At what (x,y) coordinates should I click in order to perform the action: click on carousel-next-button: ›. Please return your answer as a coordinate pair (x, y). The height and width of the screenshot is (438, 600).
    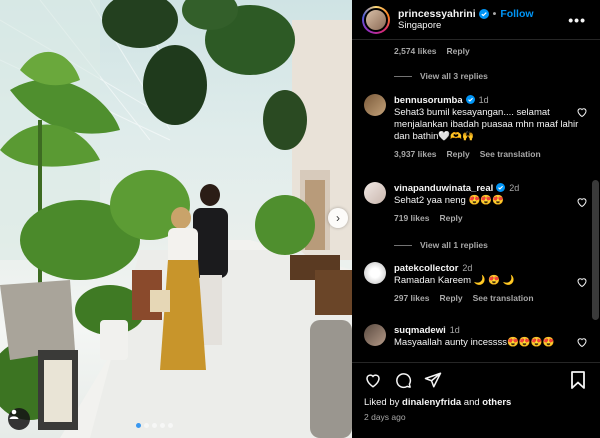
    Looking at the image, I should click on (338, 218).